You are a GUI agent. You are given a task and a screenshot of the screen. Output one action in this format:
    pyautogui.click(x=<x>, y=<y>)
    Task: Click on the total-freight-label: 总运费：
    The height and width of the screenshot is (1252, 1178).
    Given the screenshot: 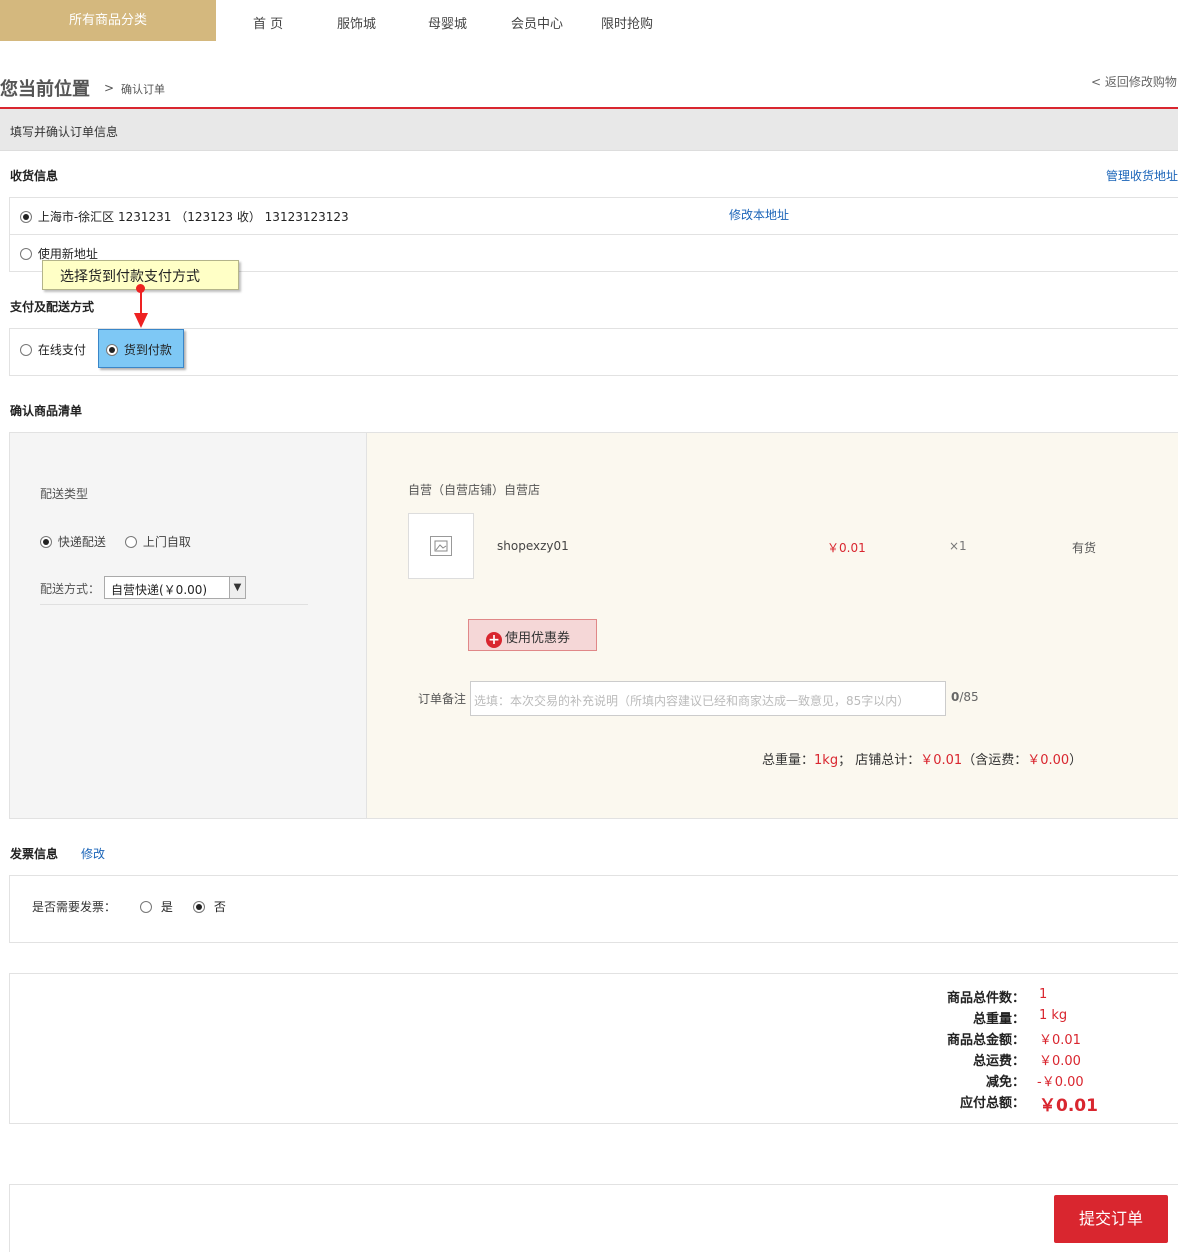 What is the action you would take?
    pyautogui.click(x=998, y=1061)
    